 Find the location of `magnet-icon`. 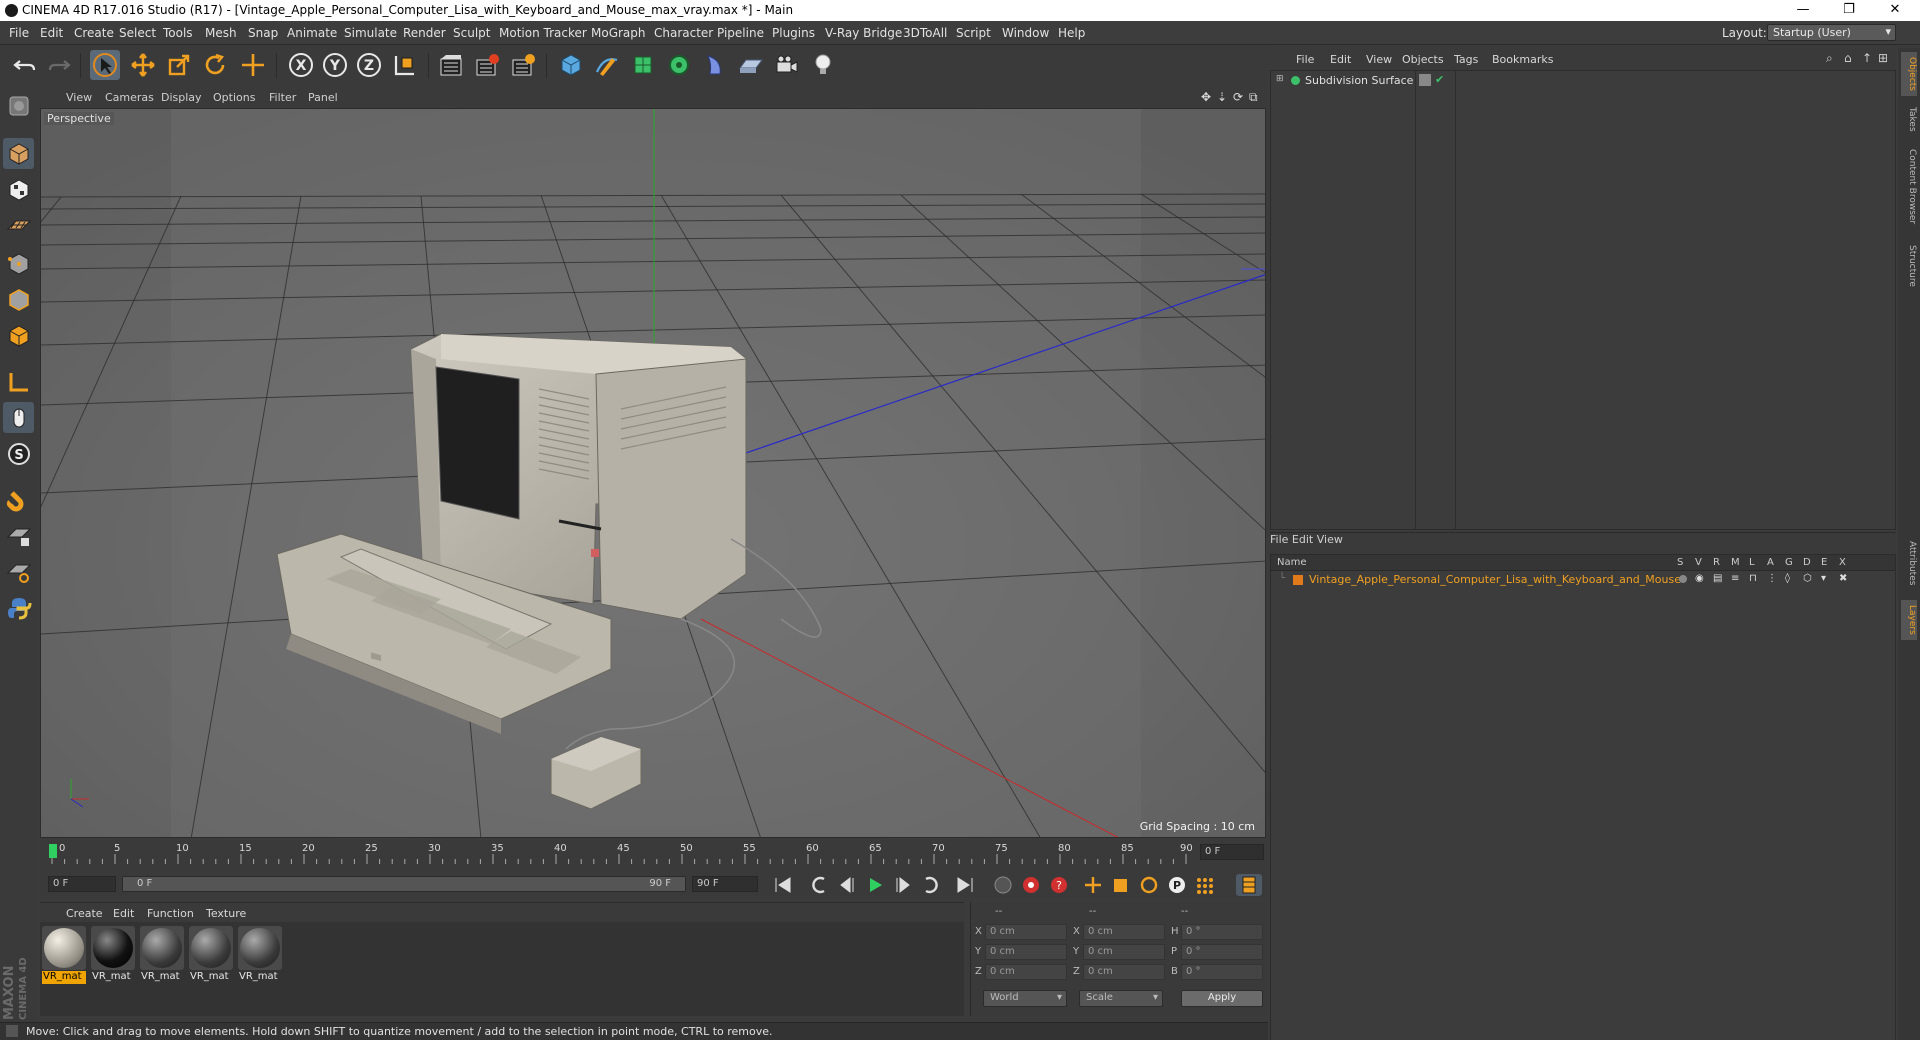

magnet-icon is located at coordinates (18, 499).